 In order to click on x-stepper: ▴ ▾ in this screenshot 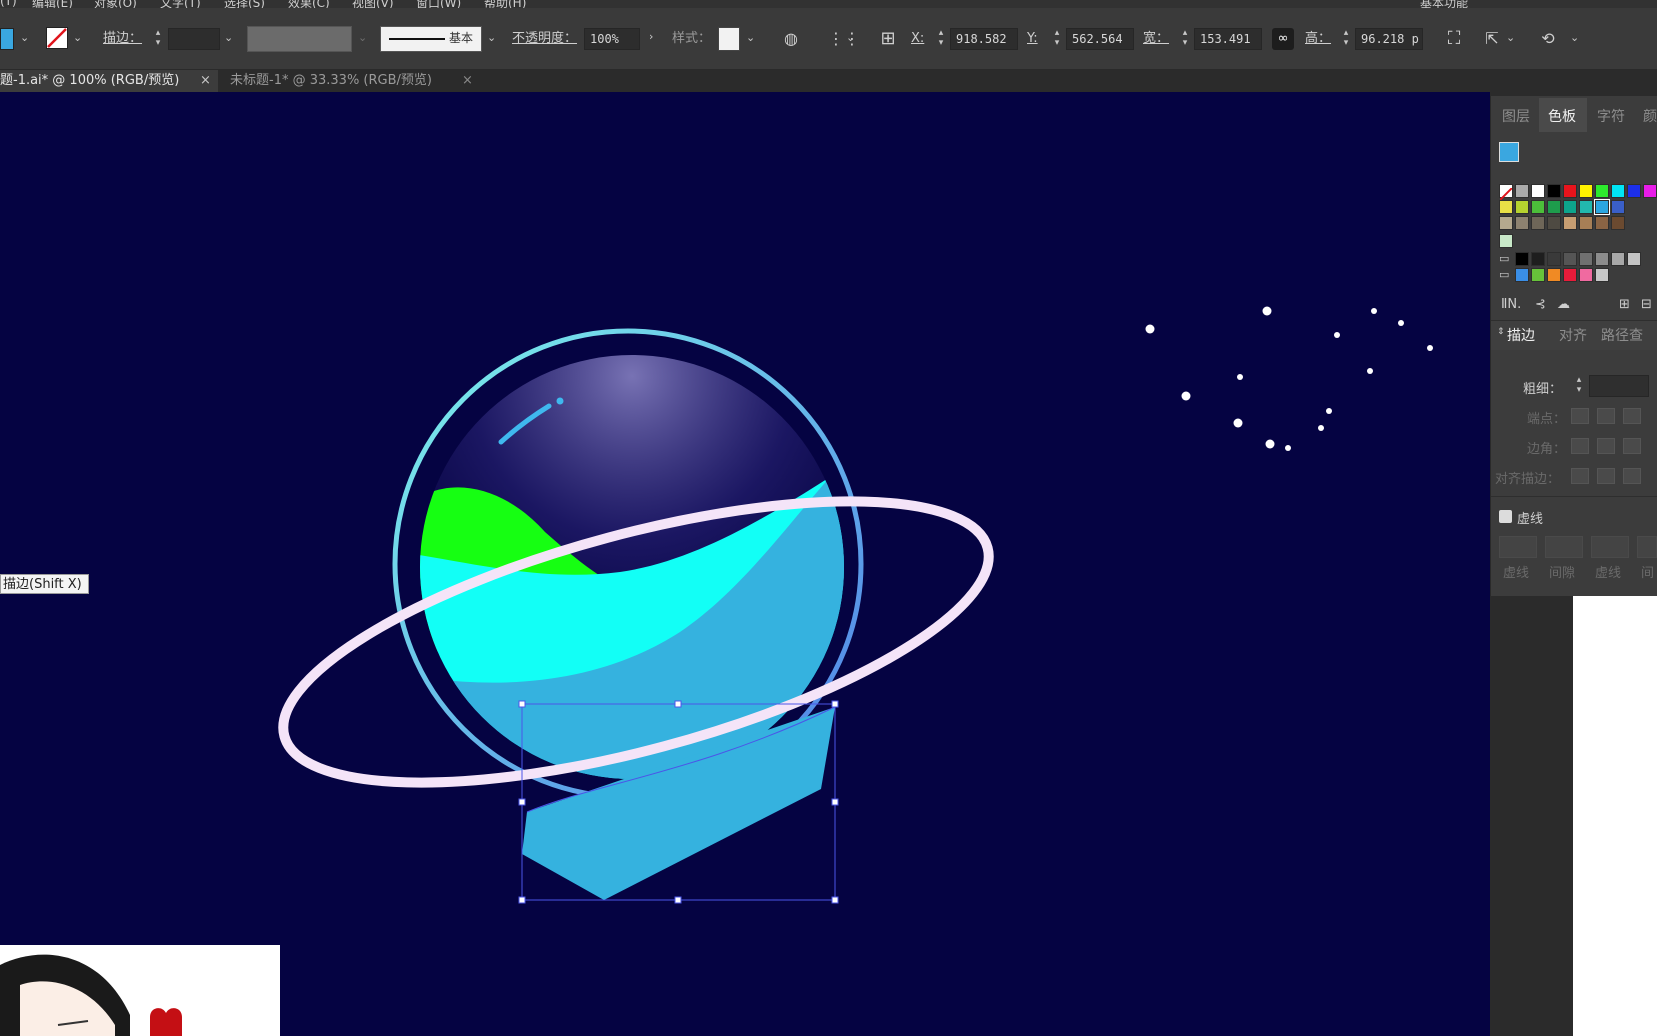, I will do `click(941, 39)`.